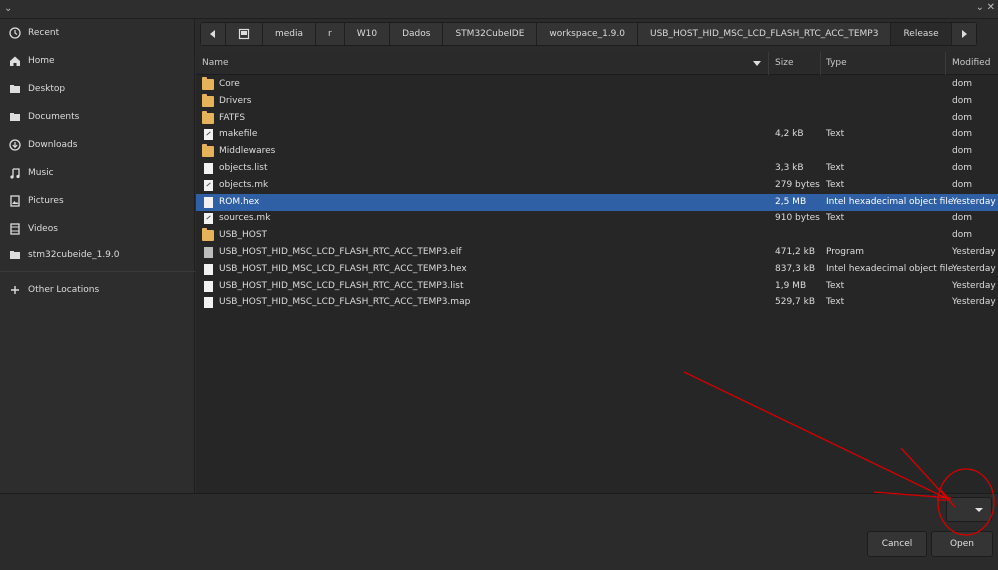  I want to click on file-row: FATFS dom, so click(597, 118).